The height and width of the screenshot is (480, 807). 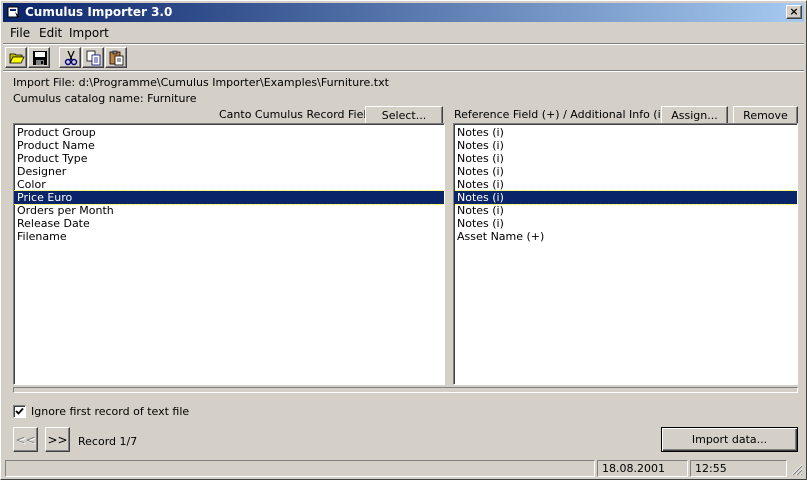 I want to click on status-date: 18.08.2001, so click(x=642, y=468).